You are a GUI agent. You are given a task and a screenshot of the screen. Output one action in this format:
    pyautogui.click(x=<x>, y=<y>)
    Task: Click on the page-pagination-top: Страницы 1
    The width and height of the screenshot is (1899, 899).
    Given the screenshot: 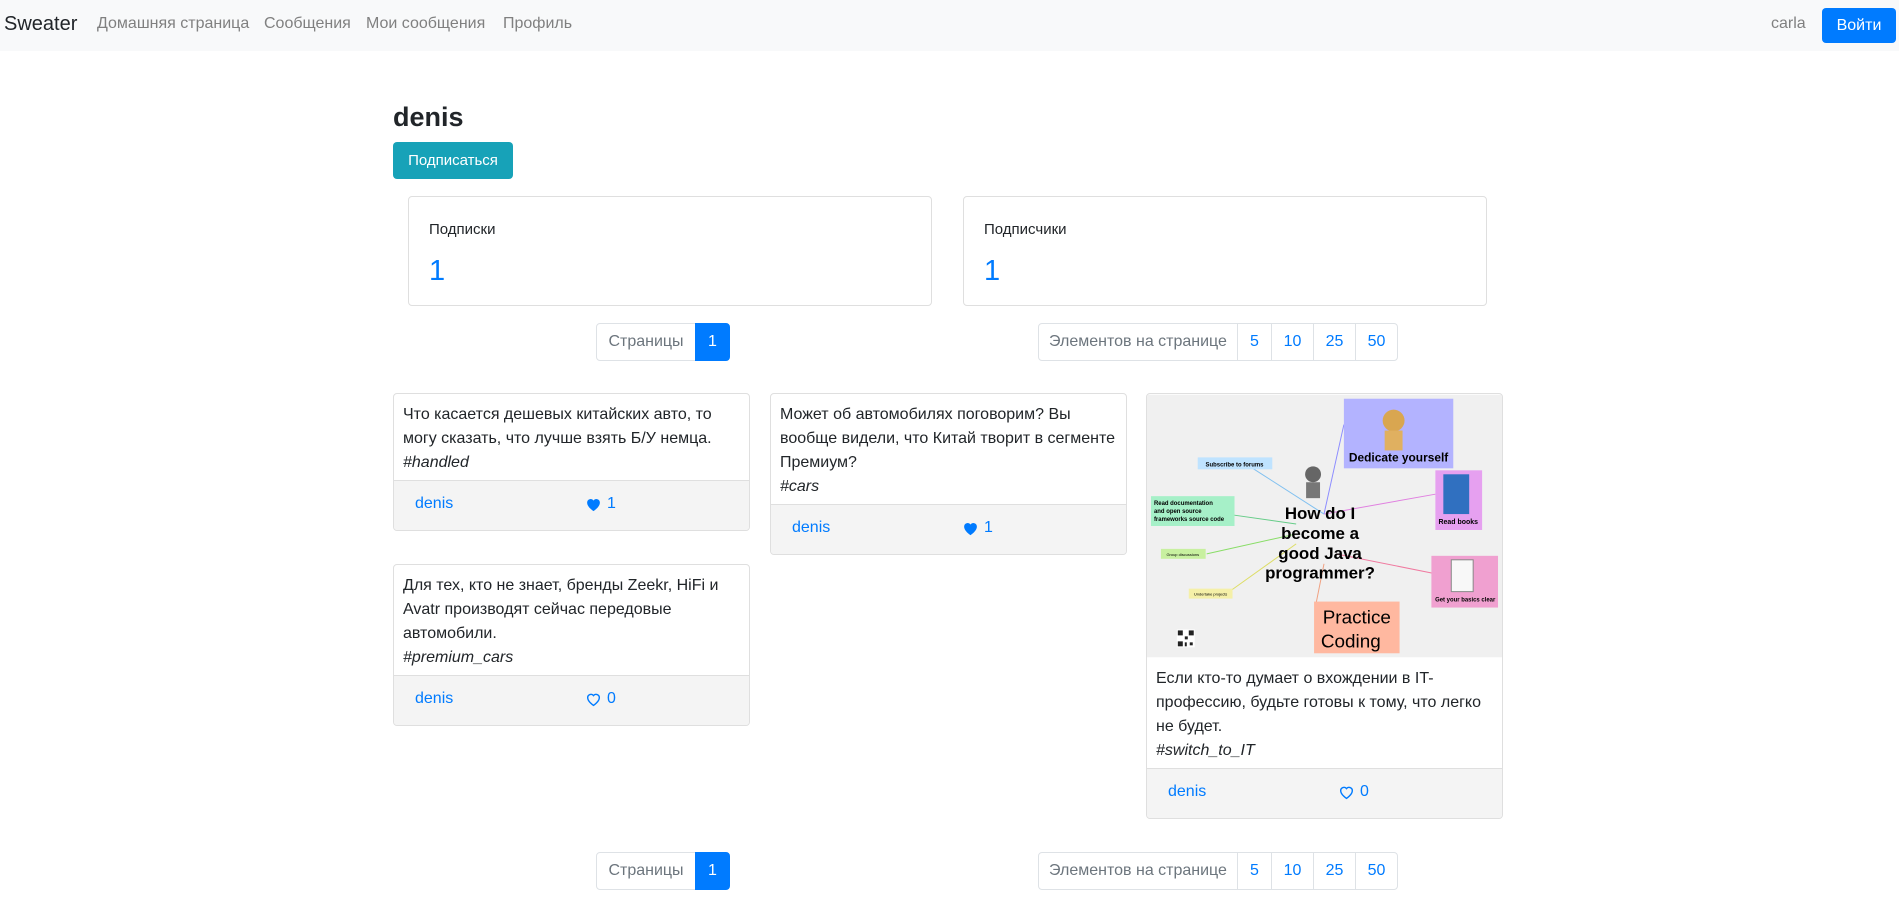 What is the action you would take?
    pyautogui.click(x=663, y=342)
    